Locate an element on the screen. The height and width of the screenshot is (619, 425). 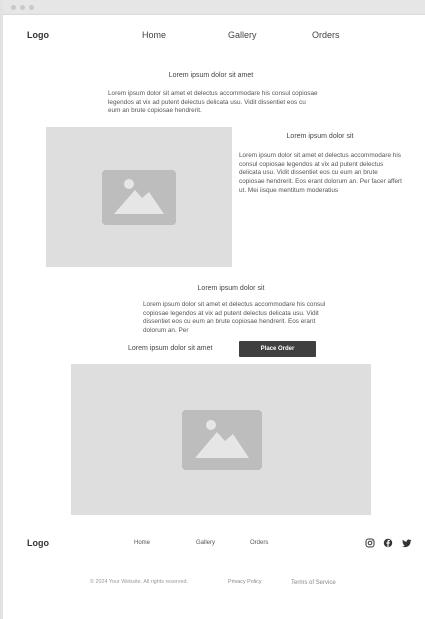
privacy-policy-link: Privacy Policy is located at coordinates (245, 582).